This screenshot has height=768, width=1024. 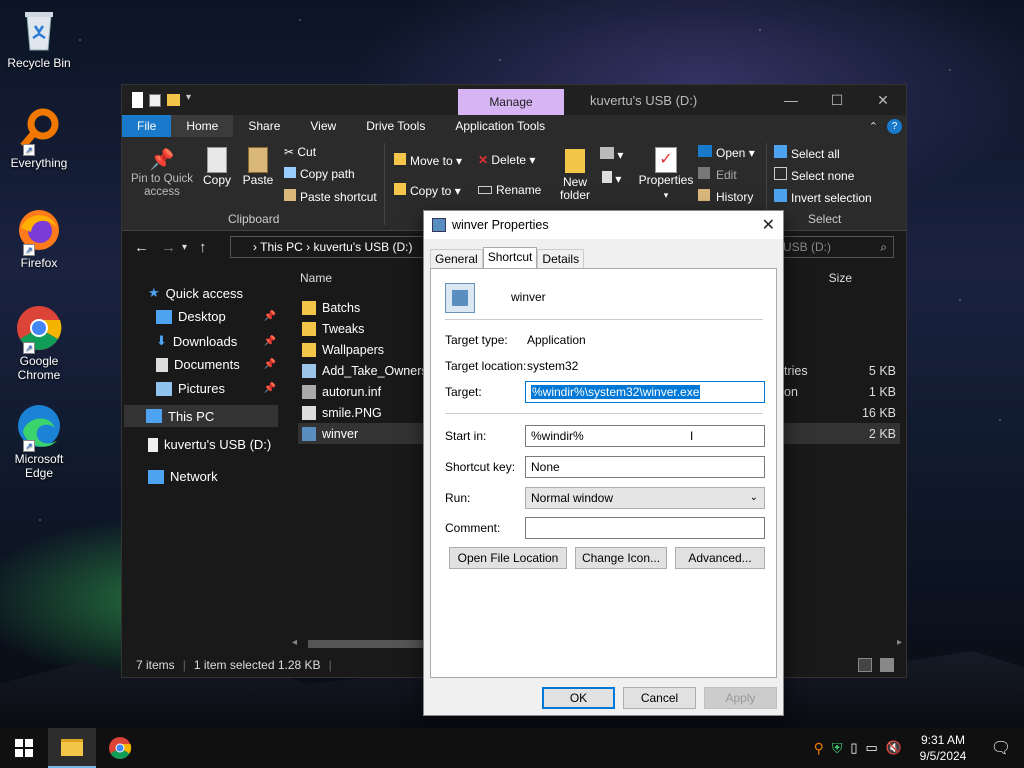 I want to click on shortcut-app-icon, so click(x=309, y=433).